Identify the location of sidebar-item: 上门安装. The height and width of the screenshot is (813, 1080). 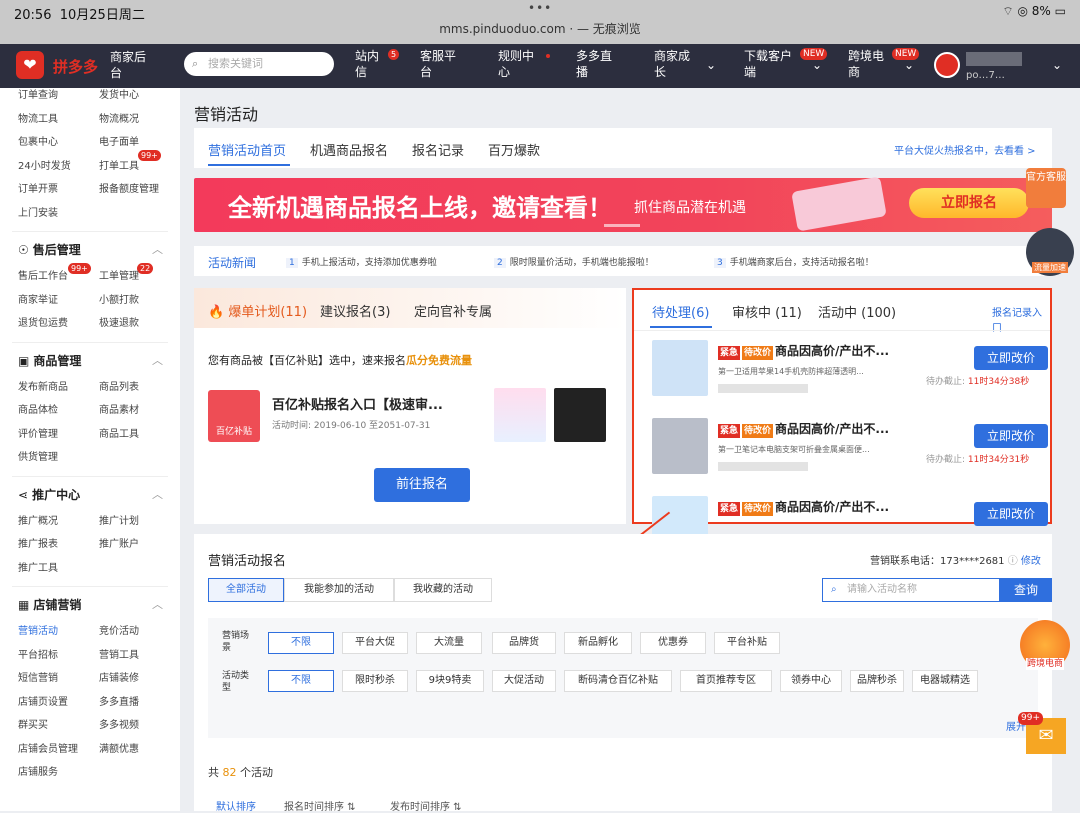
(38, 211).